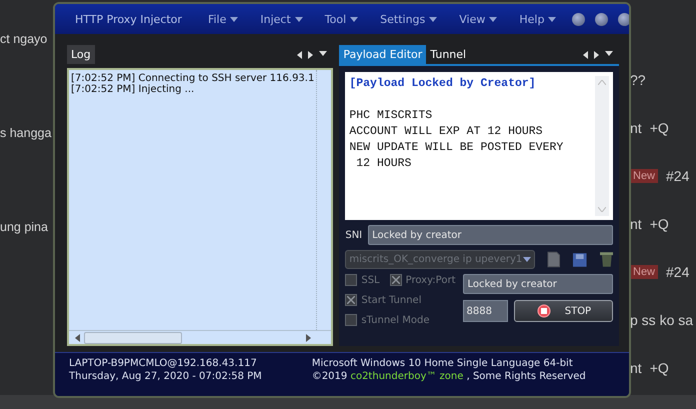  I want to click on post-text: ung pina, so click(24, 227).